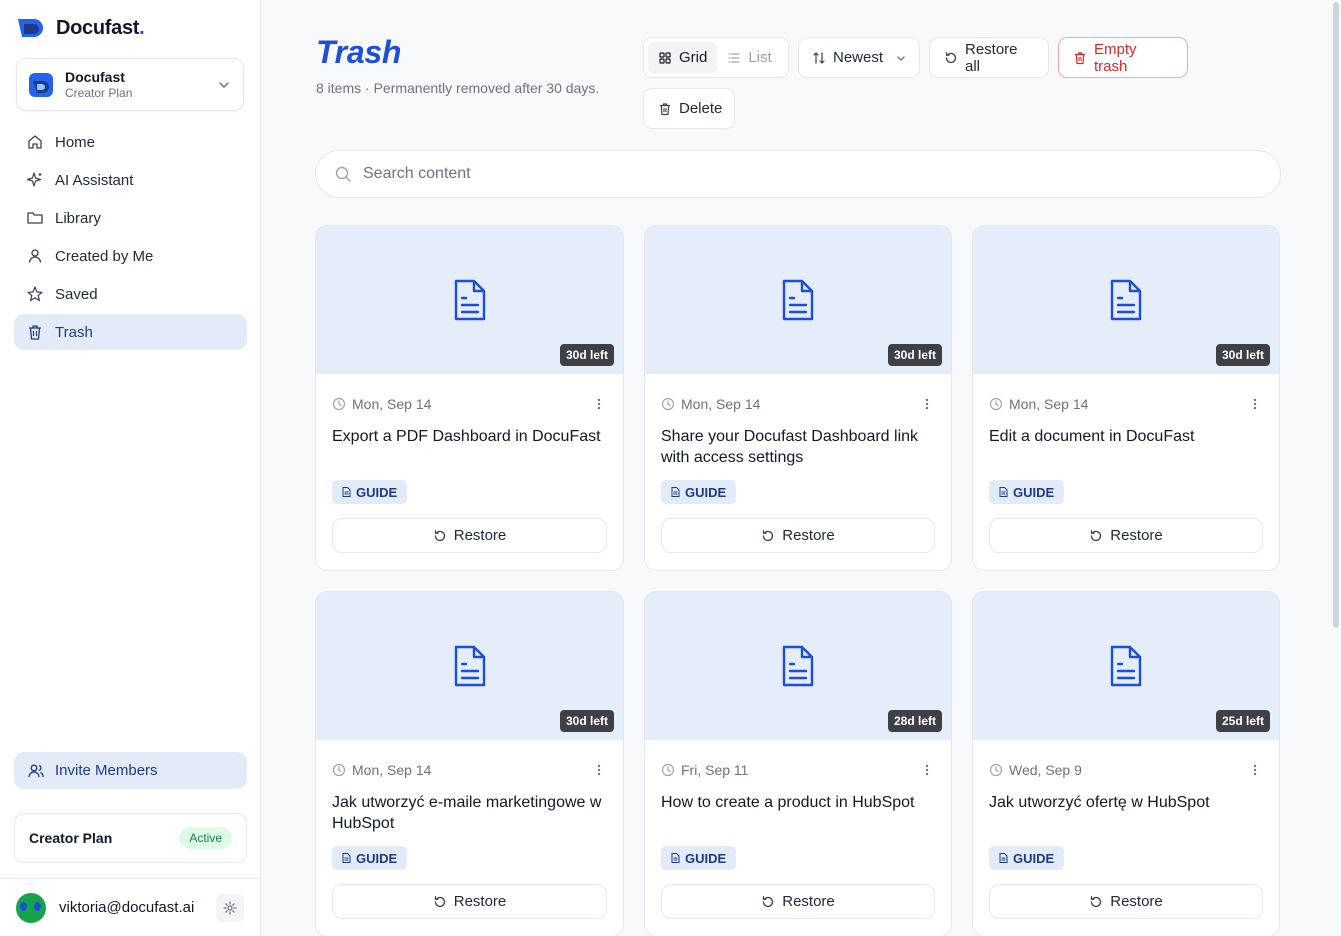  Describe the element at coordinates (359, 52) in the screenshot. I see `page-title: Trash` at that location.